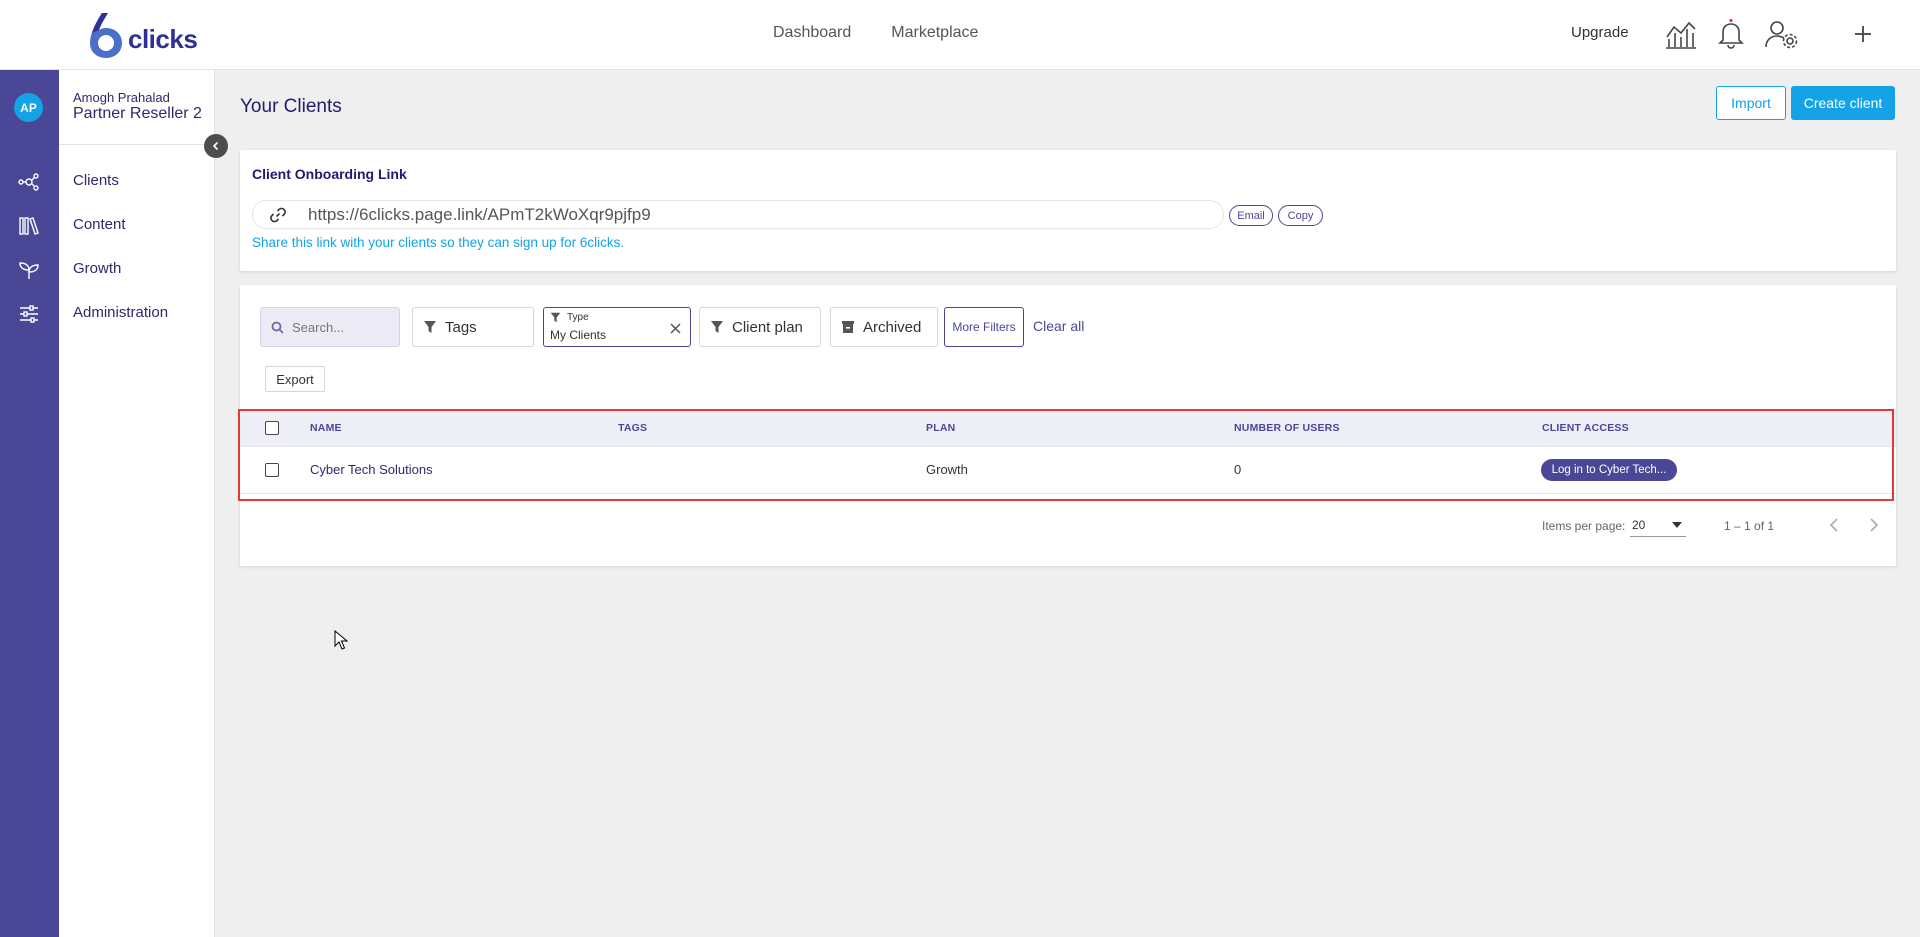 The height and width of the screenshot is (937, 1920). Describe the element at coordinates (295, 379) in the screenshot. I see `export-button: Export` at that location.